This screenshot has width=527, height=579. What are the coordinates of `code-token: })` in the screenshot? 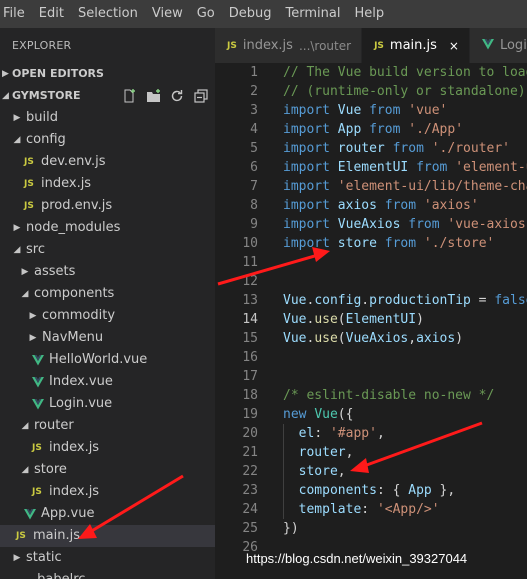 It's located at (291, 528).